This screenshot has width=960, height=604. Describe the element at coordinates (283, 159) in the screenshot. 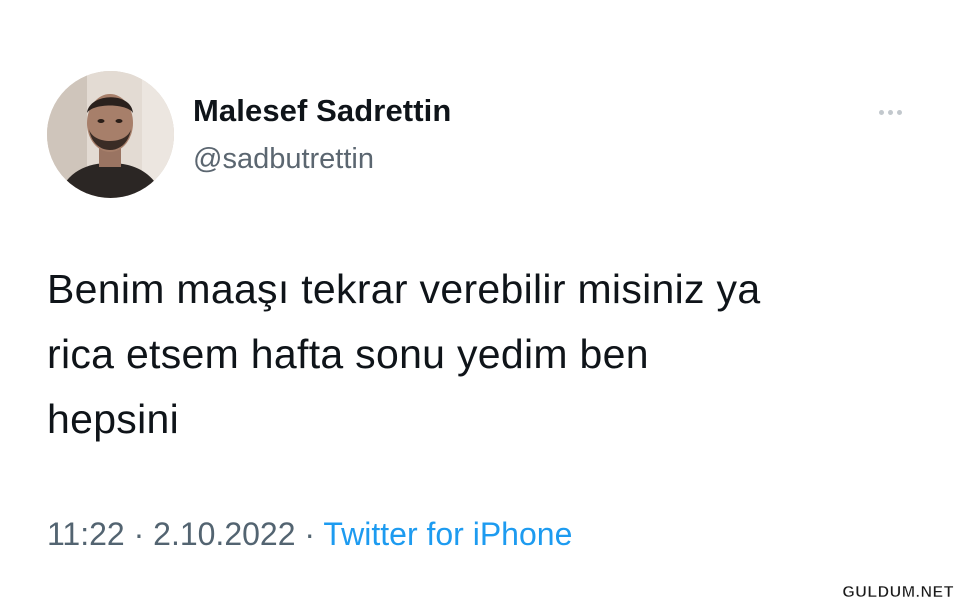

I see `user-handle: @sadbutrettin` at that location.